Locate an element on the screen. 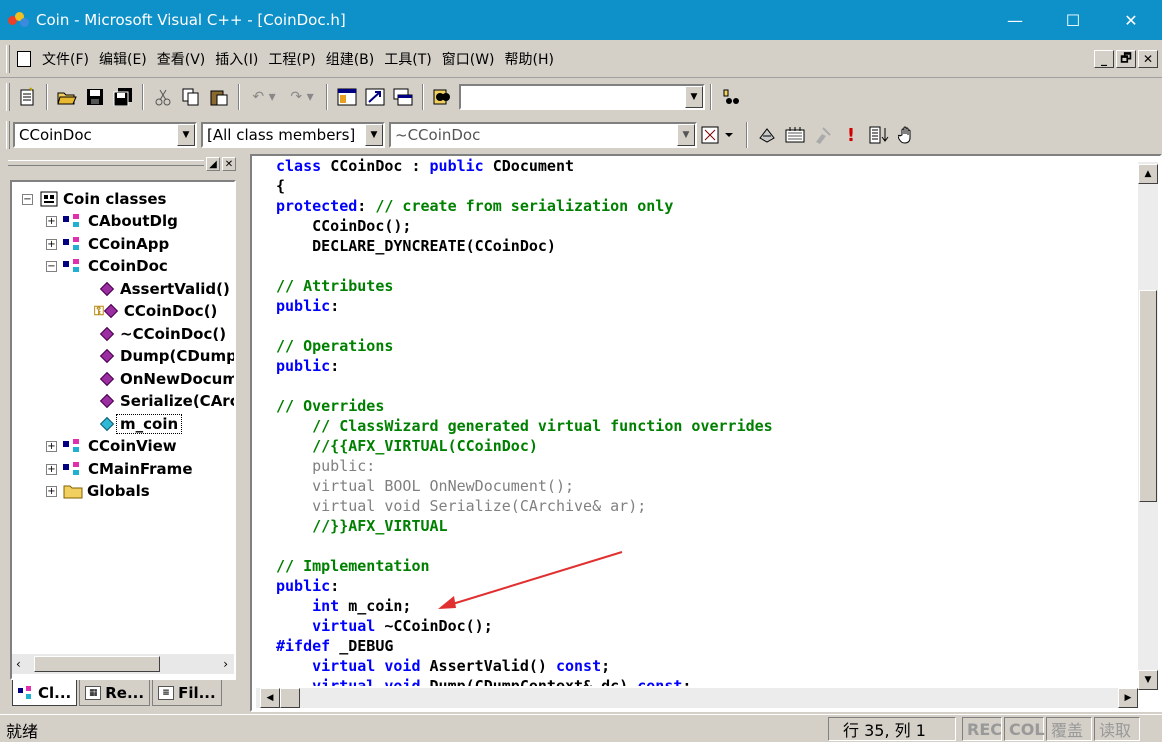 The height and width of the screenshot is (742, 1162). code-line: CCoinDoc(); is located at coordinates (706, 226).